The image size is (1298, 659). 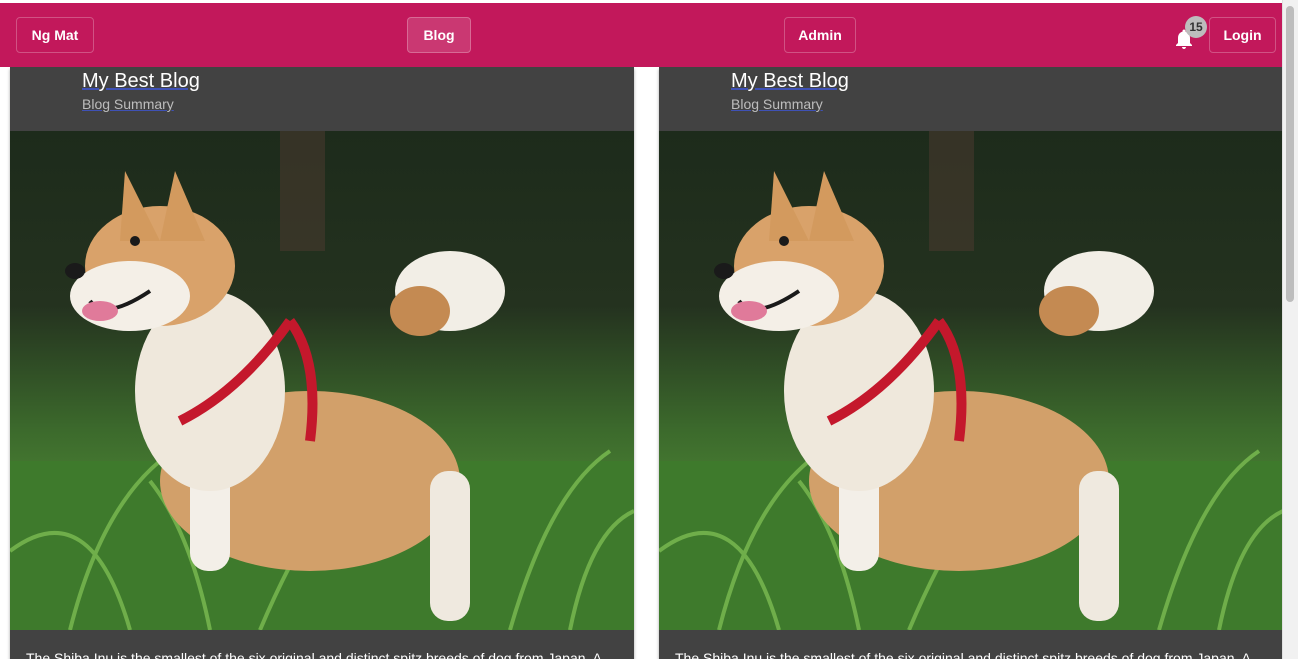 I want to click on scrollbar-thumb, so click(x=1290, y=154).